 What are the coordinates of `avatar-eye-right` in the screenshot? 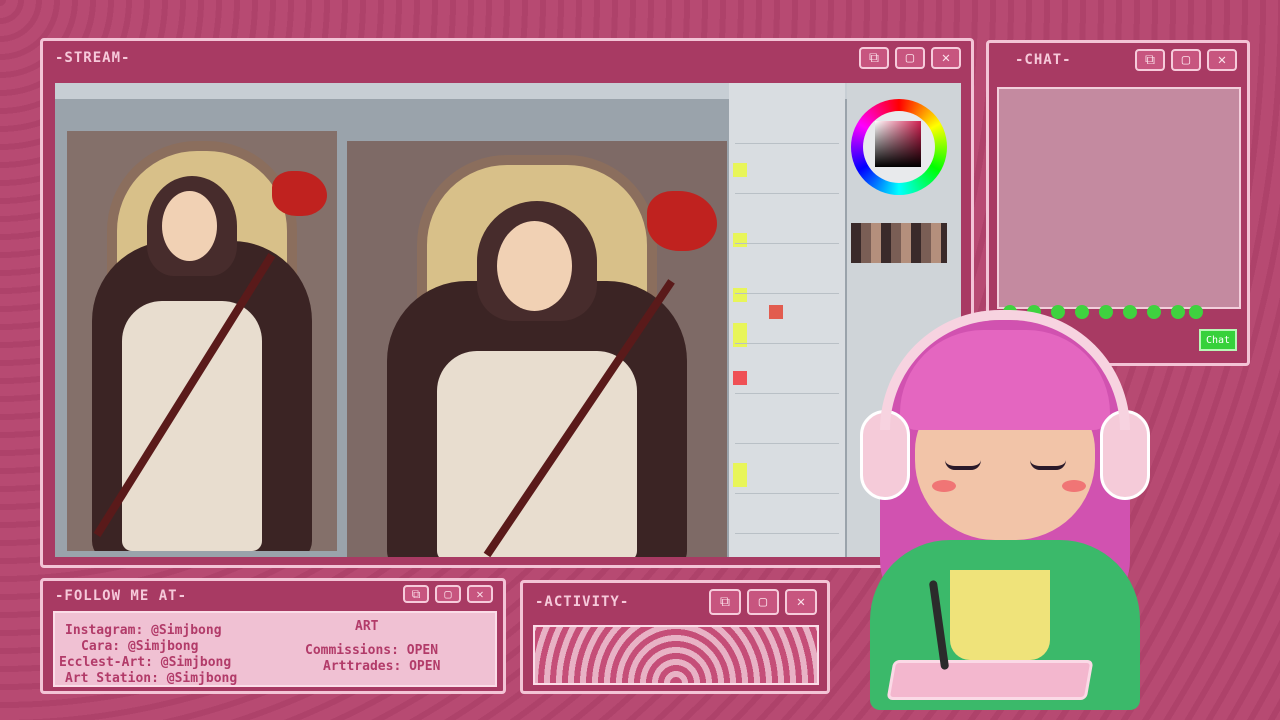 It's located at (1048, 465).